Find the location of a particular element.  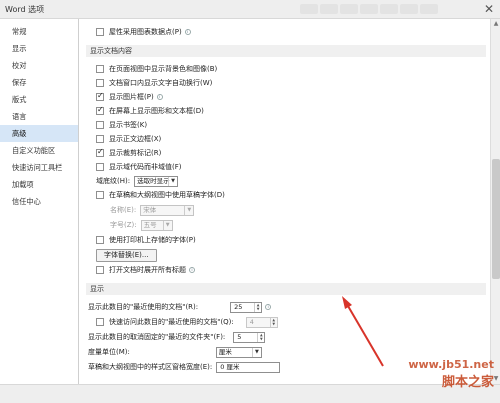

recent-docs-label: 显示此数目的"最近使用的文档"(R): is located at coordinates (143, 307).